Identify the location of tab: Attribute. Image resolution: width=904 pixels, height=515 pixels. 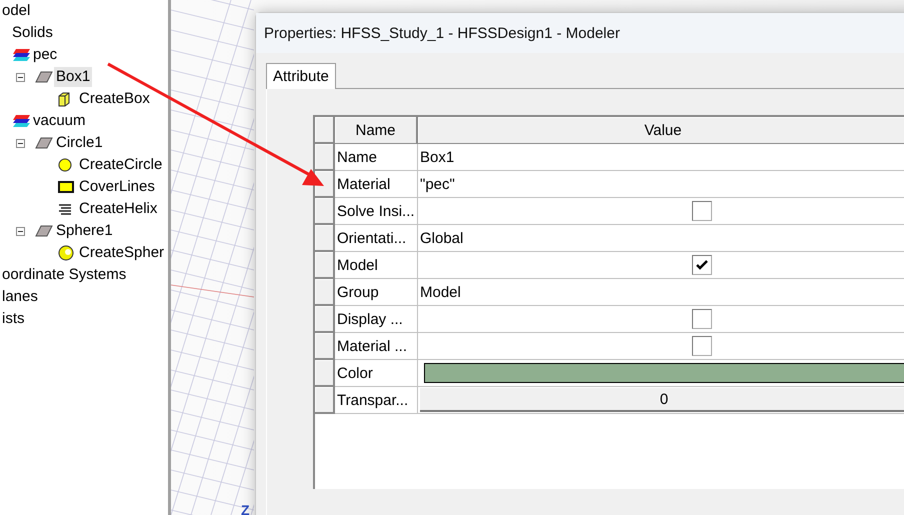
(301, 76).